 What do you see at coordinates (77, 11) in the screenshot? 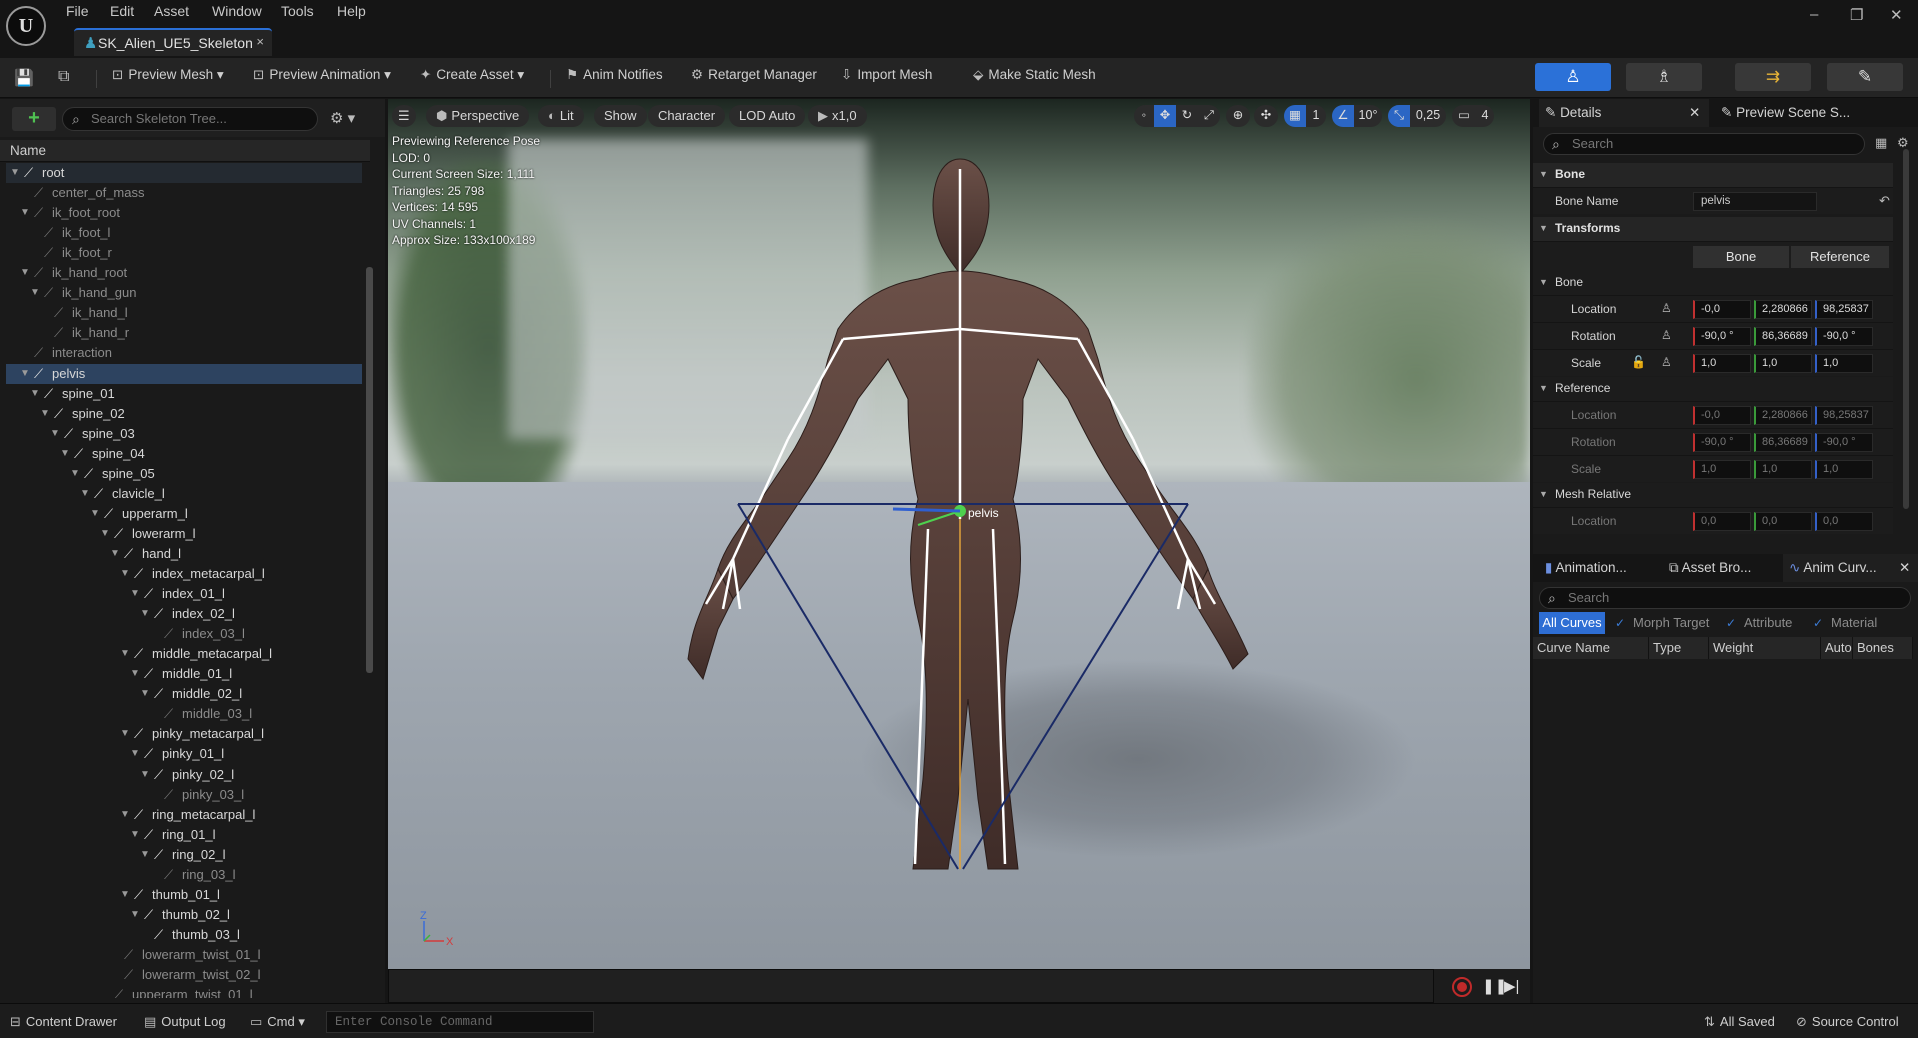
I see `menu-file: File` at bounding box center [77, 11].